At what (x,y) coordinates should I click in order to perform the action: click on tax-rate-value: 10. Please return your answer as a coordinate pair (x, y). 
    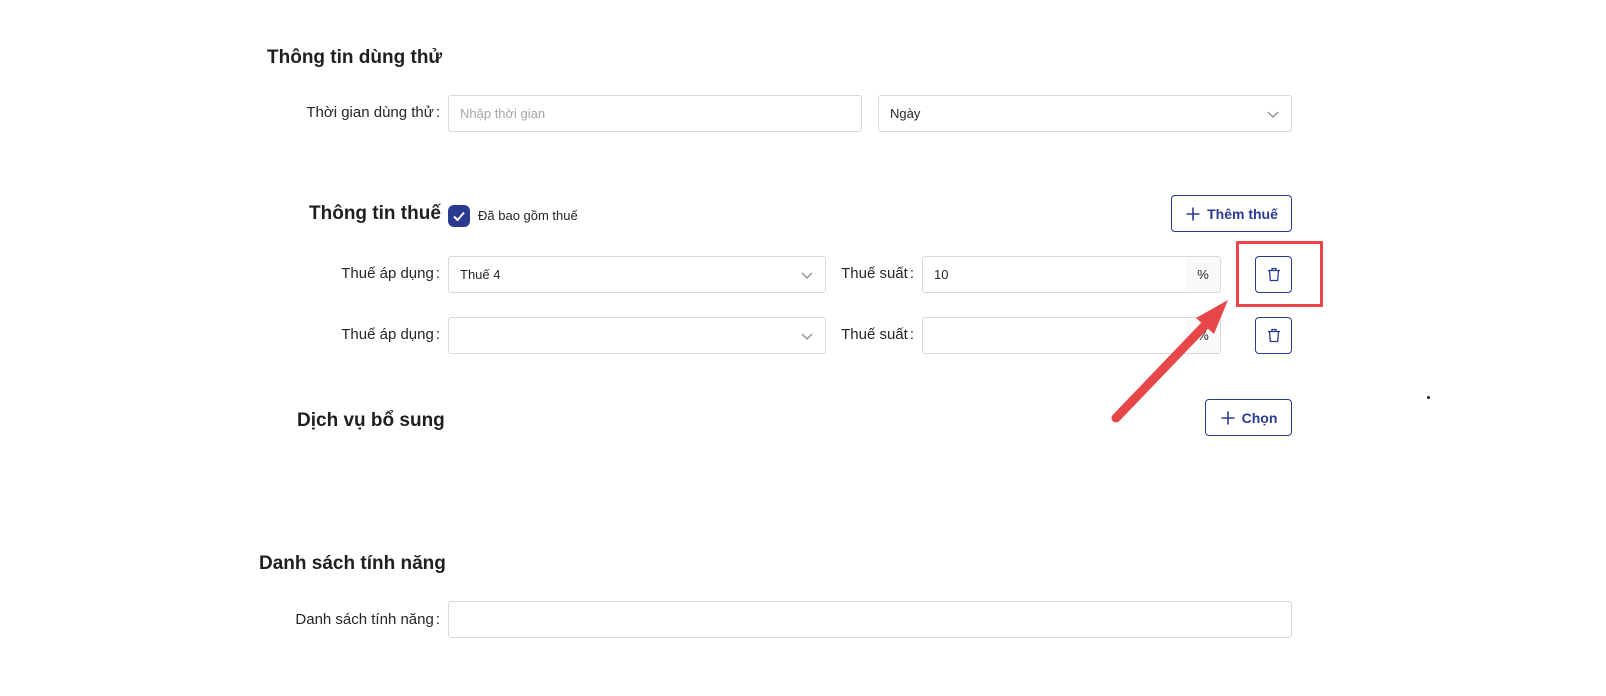
    Looking at the image, I should click on (941, 274).